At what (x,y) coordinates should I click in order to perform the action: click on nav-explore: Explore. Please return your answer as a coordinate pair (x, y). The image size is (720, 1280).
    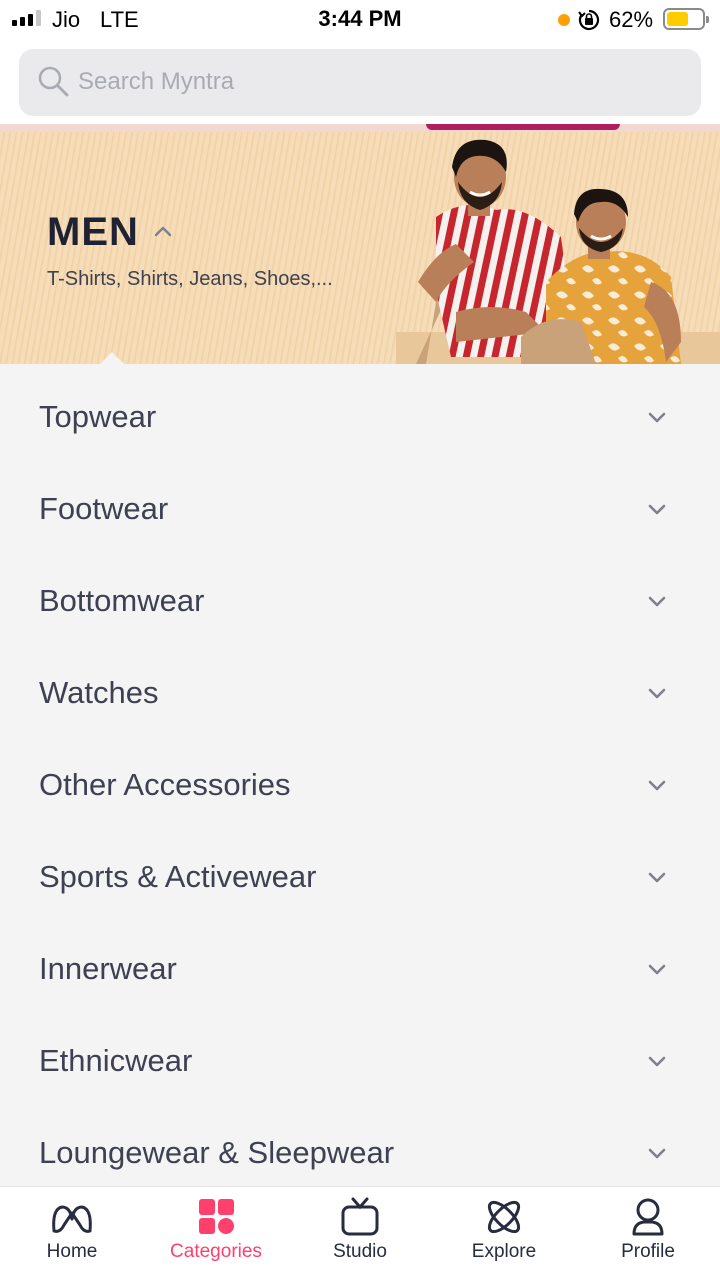
    Looking at the image, I should click on (504, 1233).